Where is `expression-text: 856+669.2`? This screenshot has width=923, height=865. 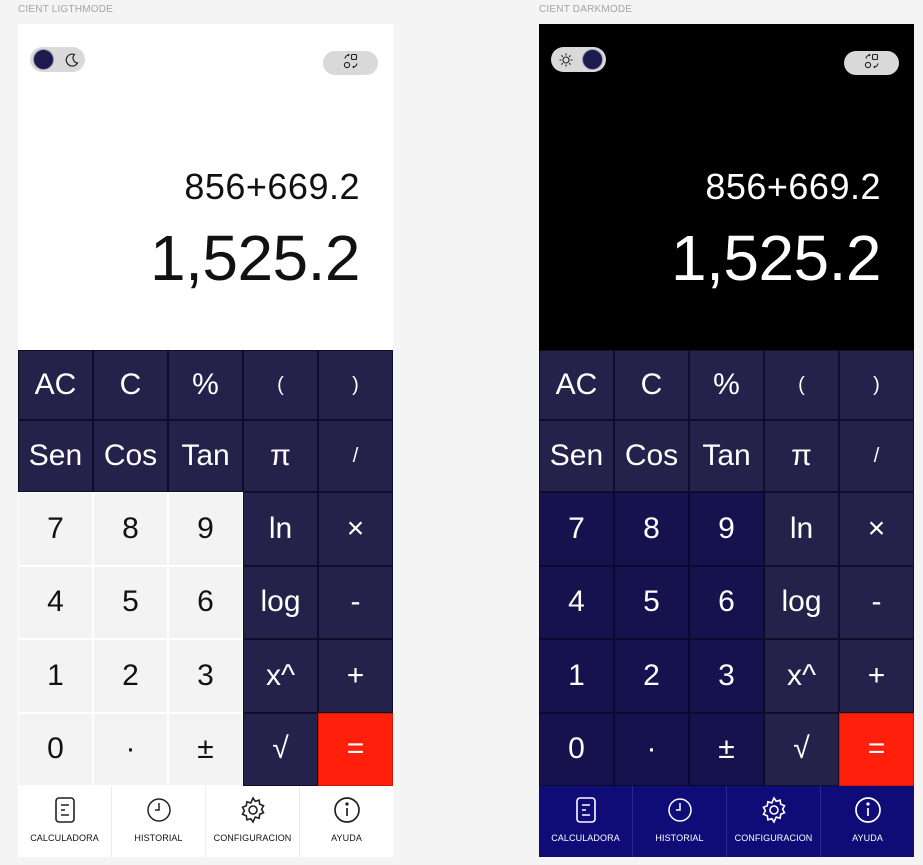 expression-text: 856+669.2 is located at coordinates (272, 186).